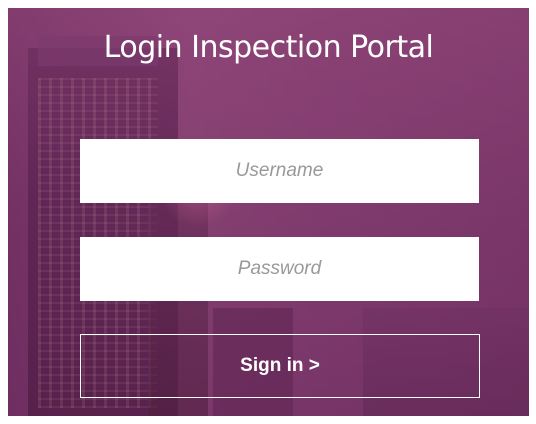  Describe the element at coordinates (268, 47) in the screenshot. I see `page-title: Login Inspection Portal` at that location.